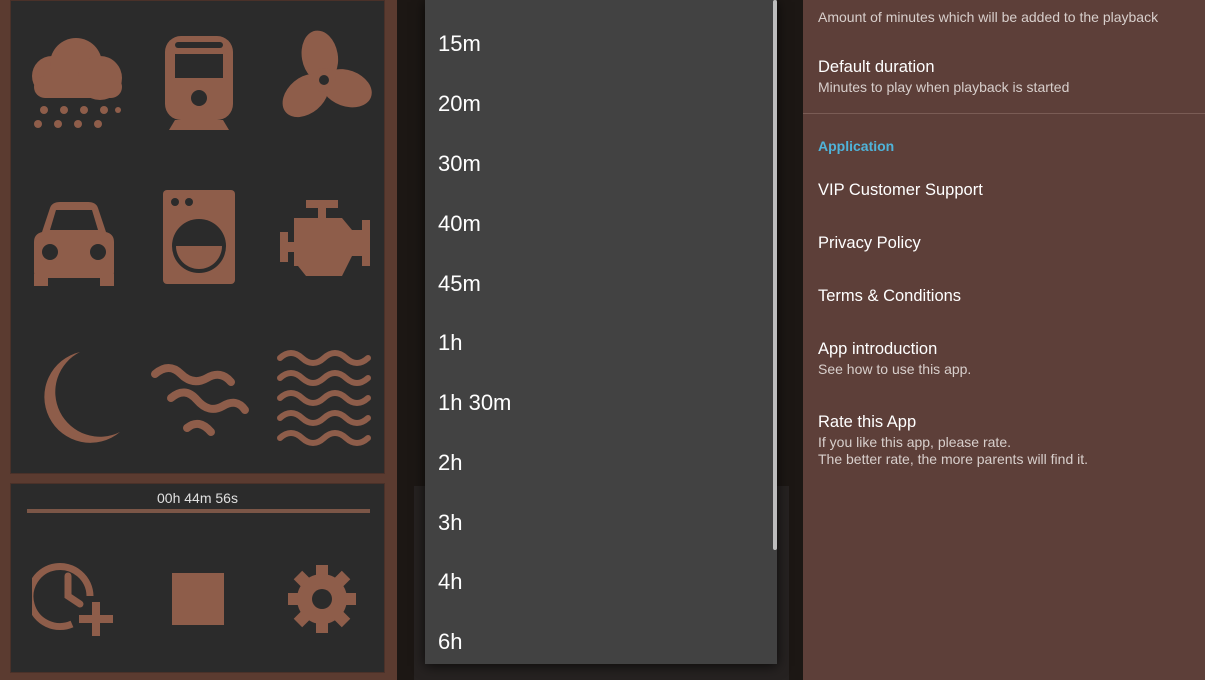 This screenshot has height=680, width=1205. What do you see at coordinates (600, 523) in the screenshot?
I see `duration-option: 3h` at bounding box center [600, 523].